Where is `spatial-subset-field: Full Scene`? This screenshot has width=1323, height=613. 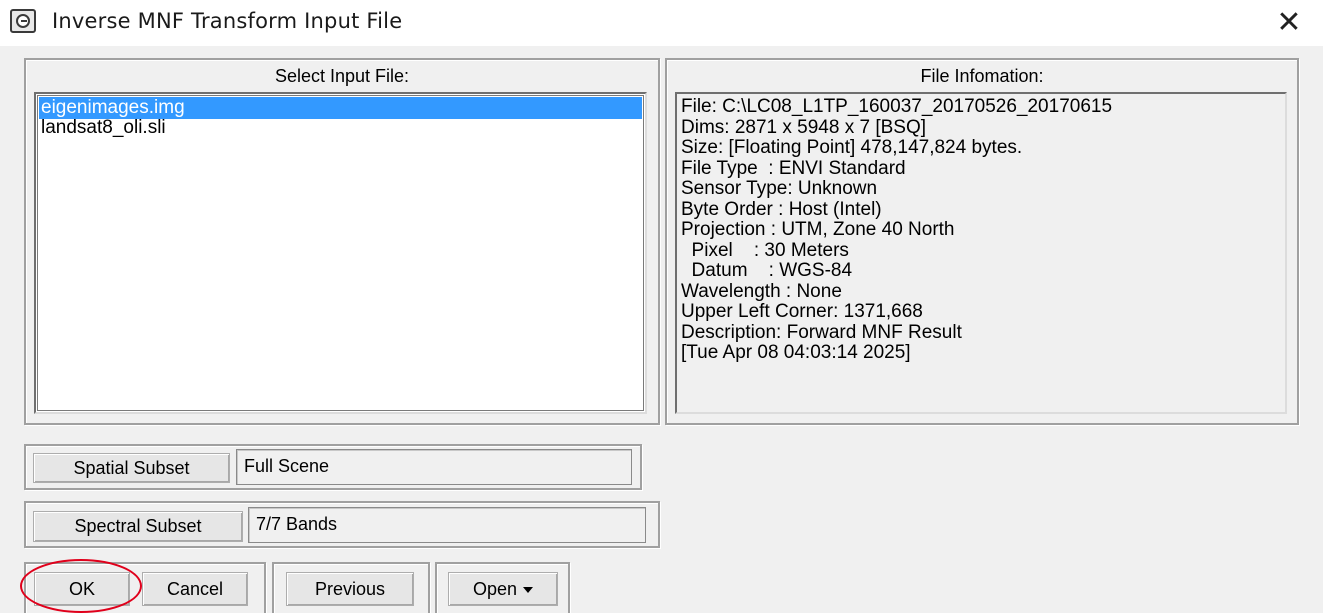 spatial-subset-field: Full Scene is located at coordinates (434, 467).